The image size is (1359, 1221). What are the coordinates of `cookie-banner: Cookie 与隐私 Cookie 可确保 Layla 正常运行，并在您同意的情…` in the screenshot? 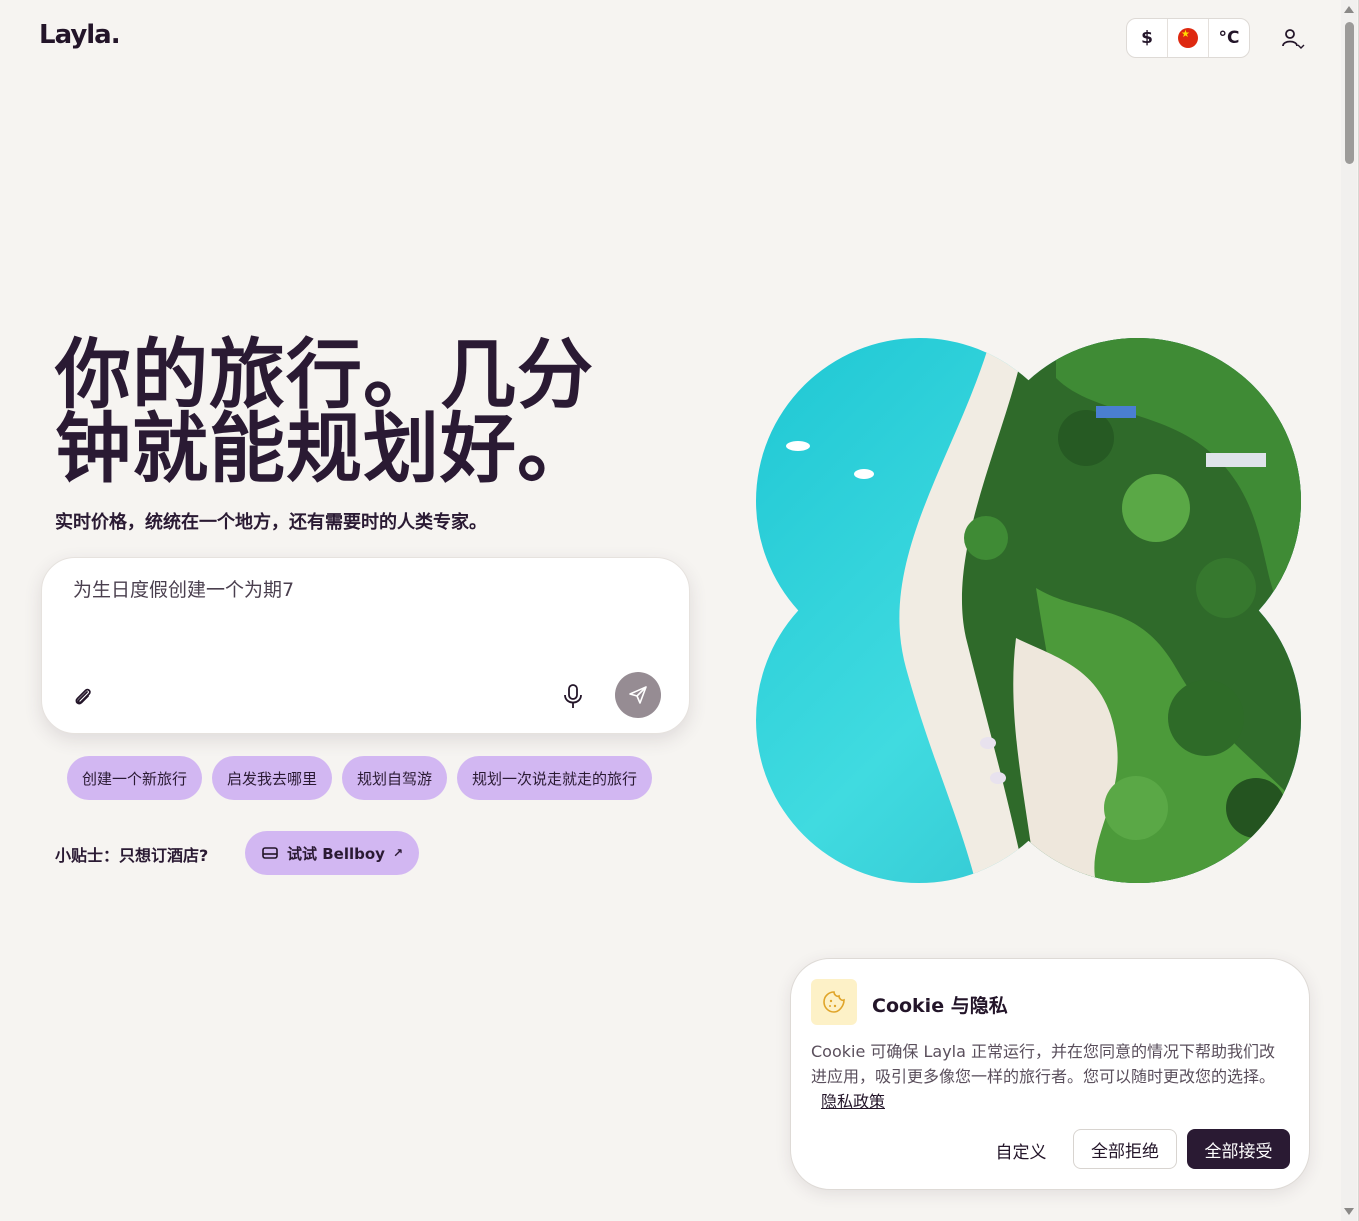 It's located at (1050, 1074).